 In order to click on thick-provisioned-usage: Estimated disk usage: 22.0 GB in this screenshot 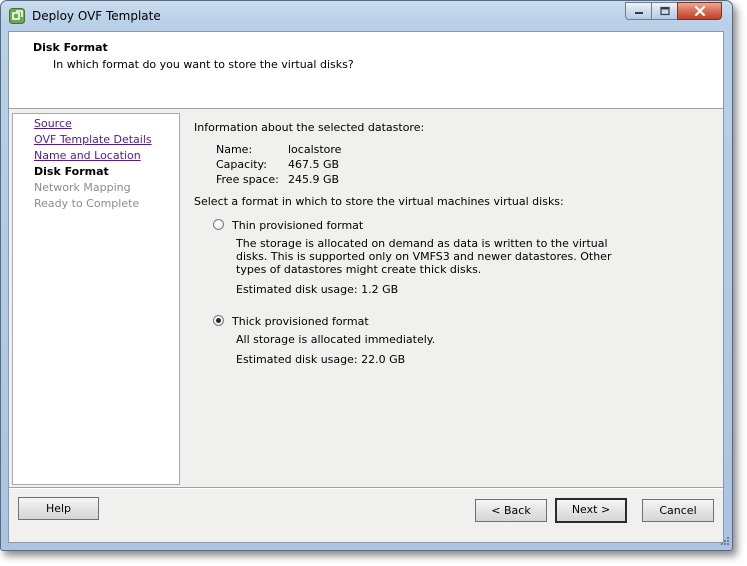, I will do `click(321, 359)`.